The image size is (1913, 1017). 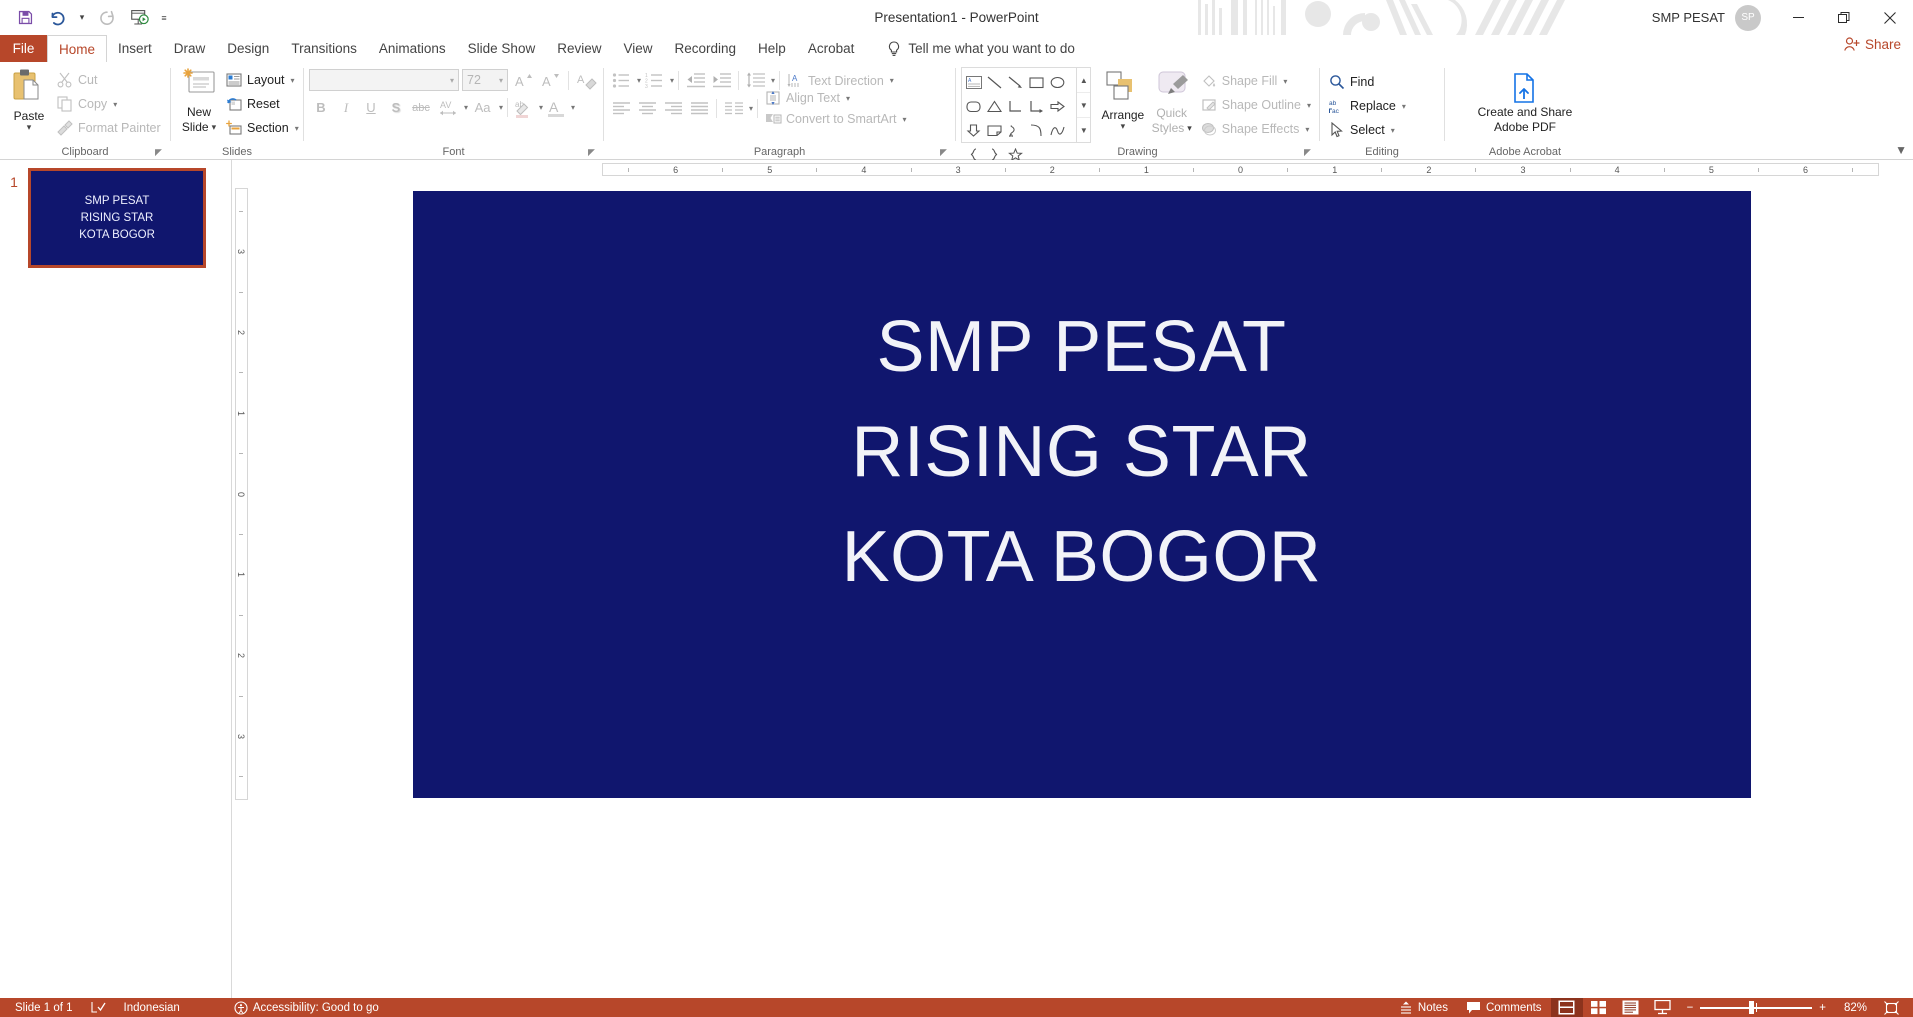 What do you see at coordinates (1084, 105) in the screenshot?
I see `shapes-scroll-down-icon: ▼` at bounding box center [1084, 105].